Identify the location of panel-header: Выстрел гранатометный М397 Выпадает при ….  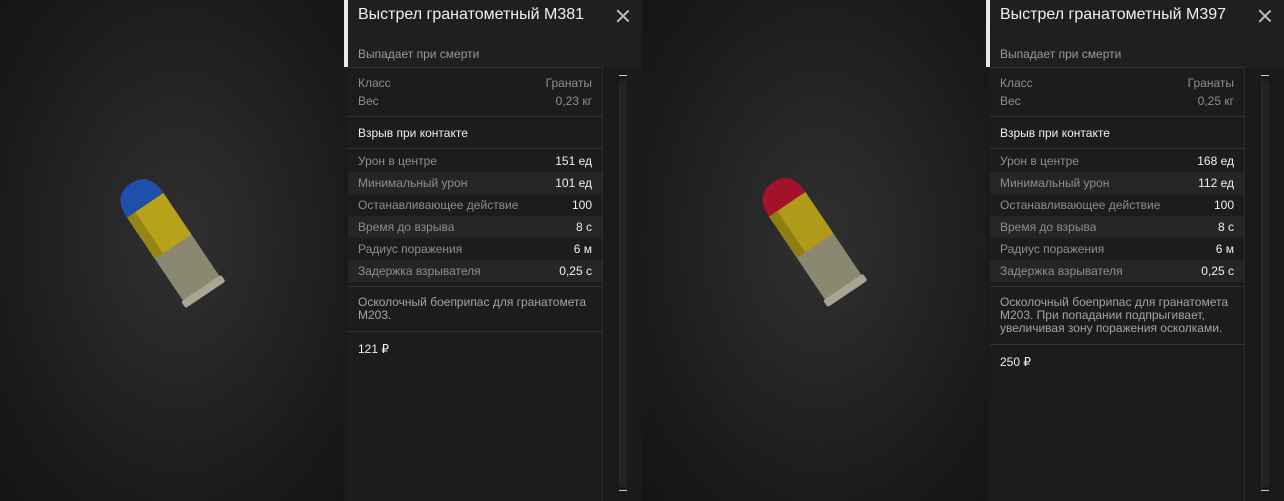
(1135, 33).